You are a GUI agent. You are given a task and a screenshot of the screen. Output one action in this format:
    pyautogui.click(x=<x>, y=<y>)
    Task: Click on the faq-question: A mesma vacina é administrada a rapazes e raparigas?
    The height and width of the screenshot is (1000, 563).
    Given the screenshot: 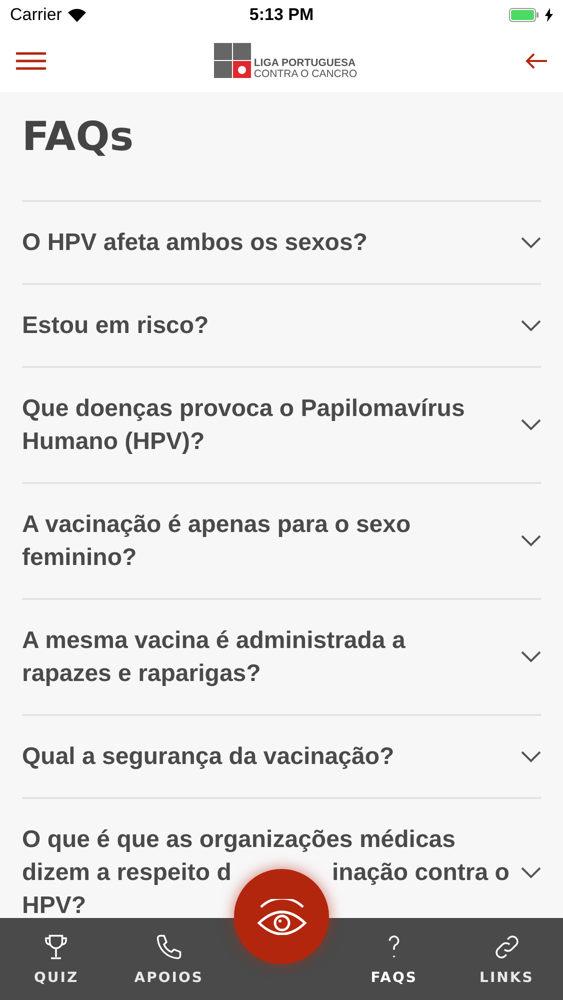 What is the action you would take?
    pyautogui.click(x=214, y=657)
    